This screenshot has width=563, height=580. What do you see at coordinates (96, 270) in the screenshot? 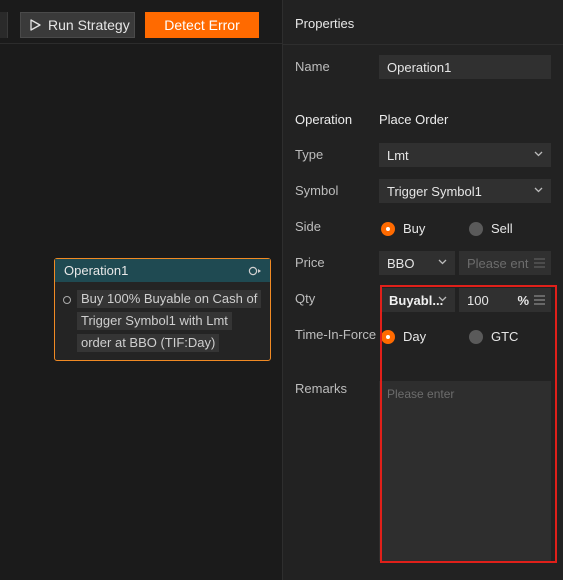
I see `node-title: Operation1` at bounding box center [96, 270].